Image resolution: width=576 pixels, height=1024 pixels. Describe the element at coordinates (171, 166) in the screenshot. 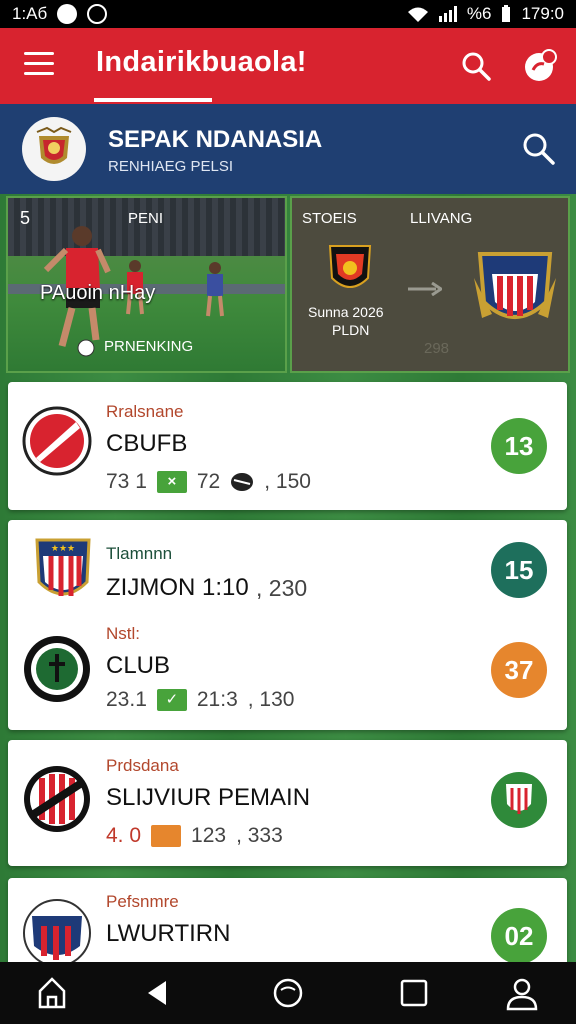

I see `league-subtitle: RENHIAEG PELSI` at that location.